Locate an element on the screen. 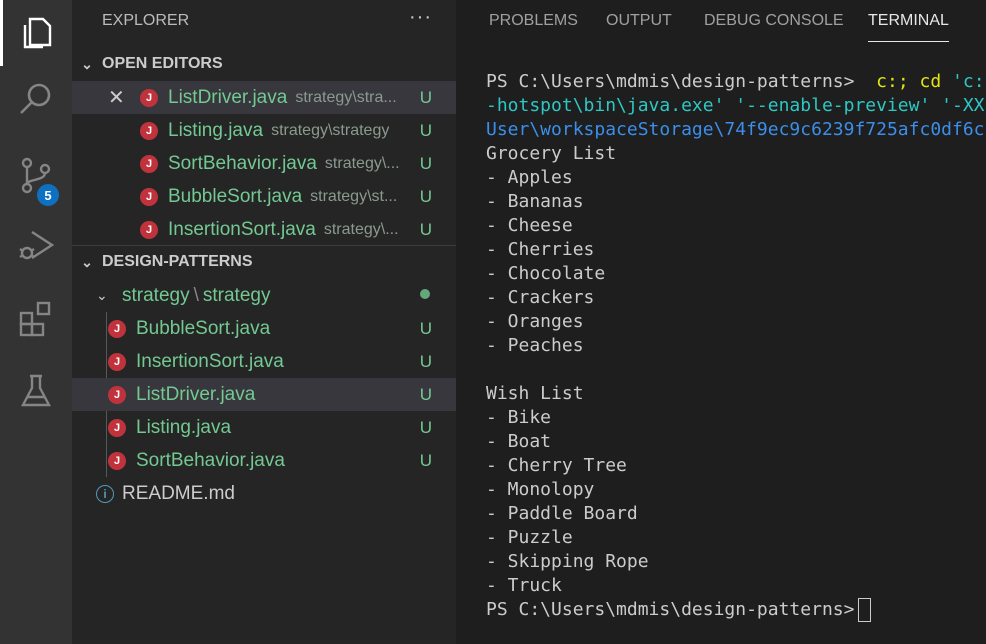  open-editor-item: ✕ J ListDriver.java strategy\stra... U is located at coordinates (264, 97).